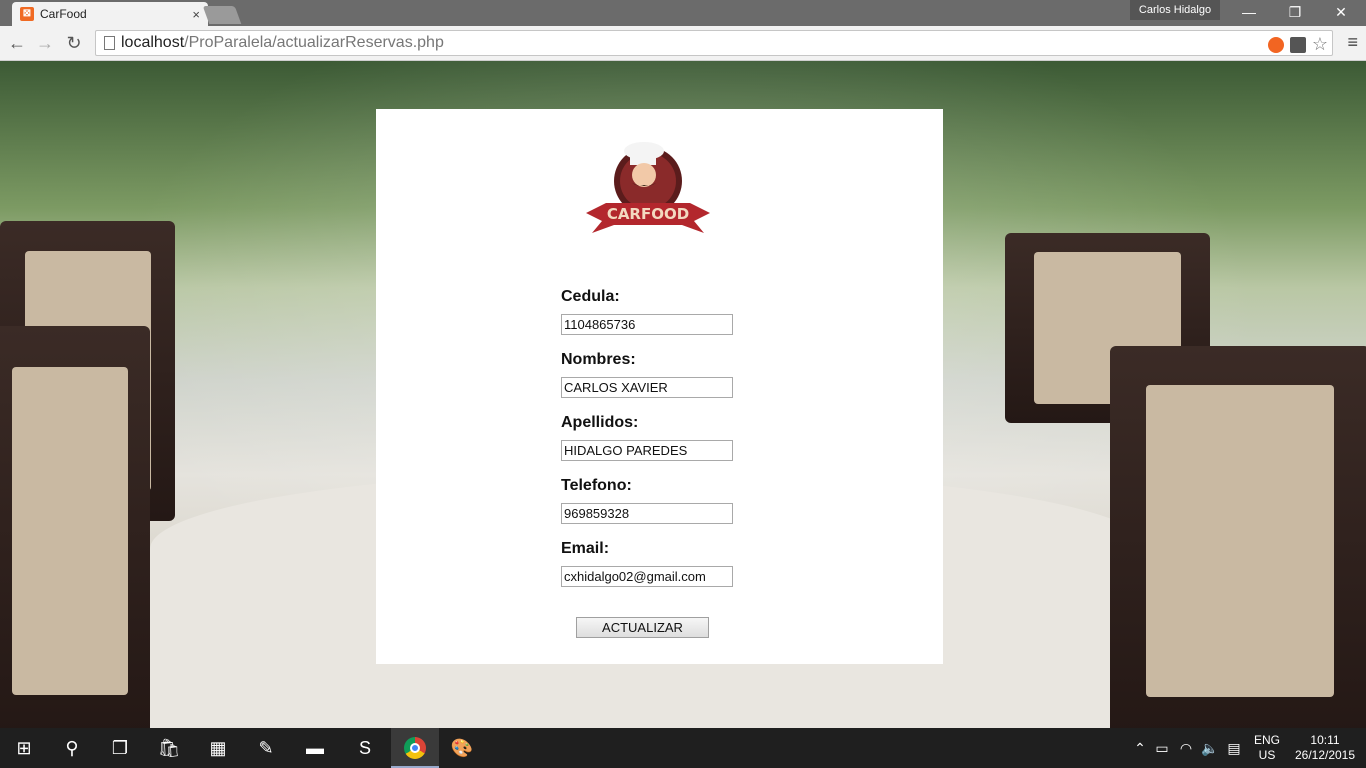  I want to click on wifi-icon: ◠, so click(1186, 748).